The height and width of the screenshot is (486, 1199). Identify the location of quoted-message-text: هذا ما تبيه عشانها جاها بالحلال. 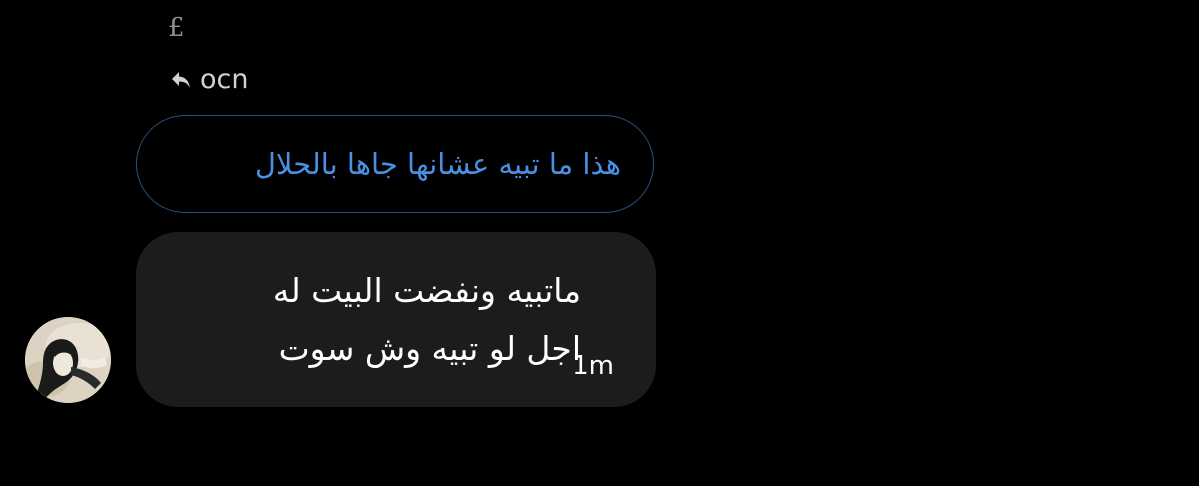
(437, 164).